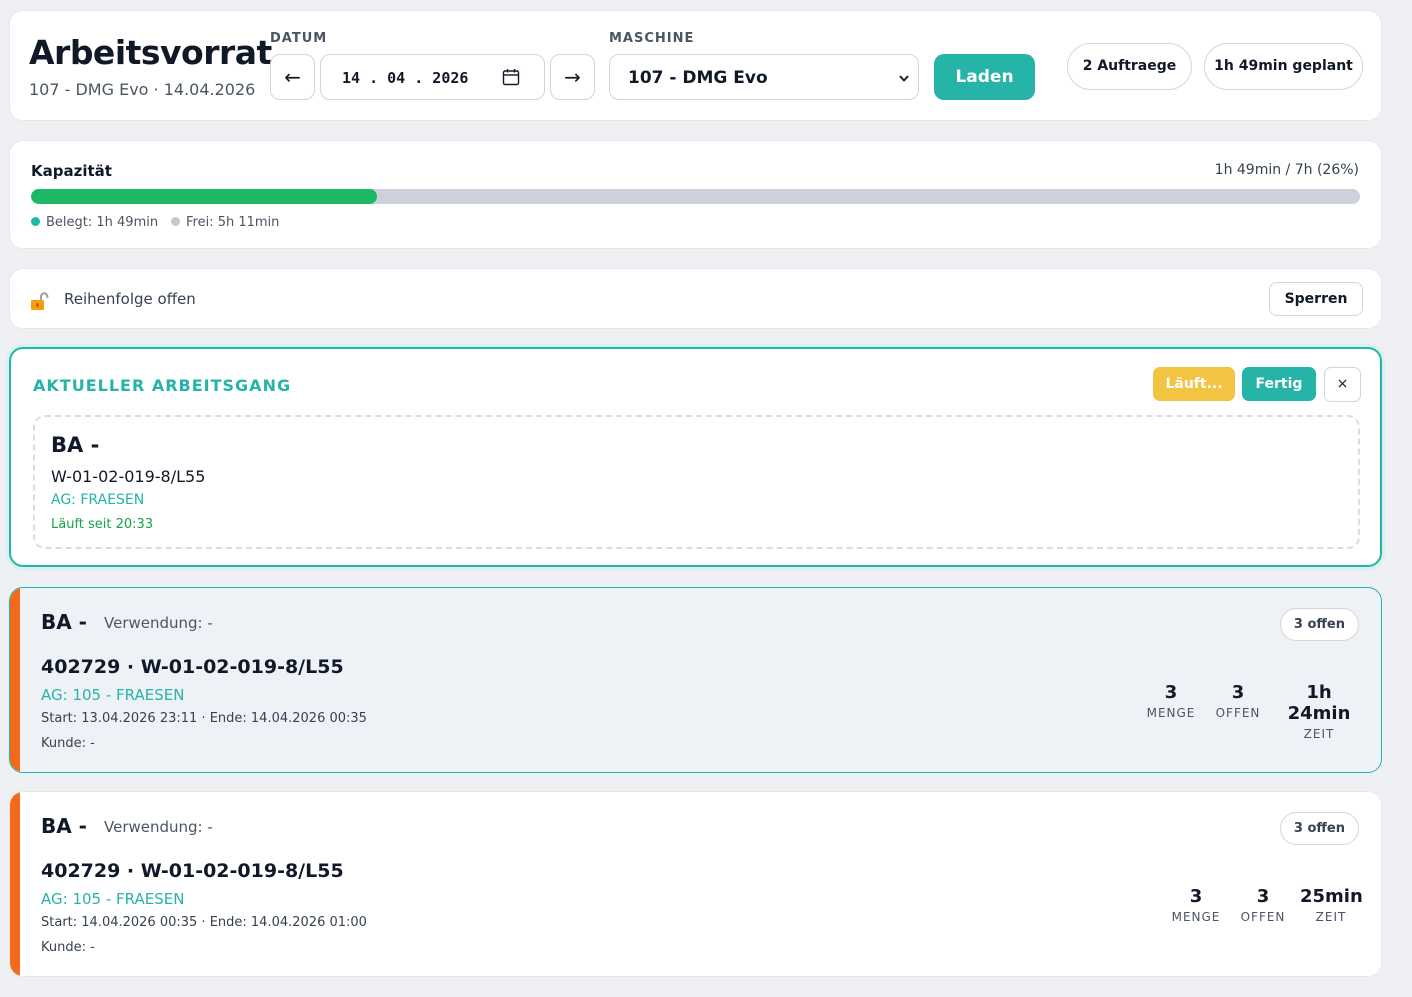 The height and width of the screenshot is (997, 1412). What do you see at coordinates (1331, 896) in the screenshot?
I see `stat-time-value: 25min` at bounding box center [1331, 896].